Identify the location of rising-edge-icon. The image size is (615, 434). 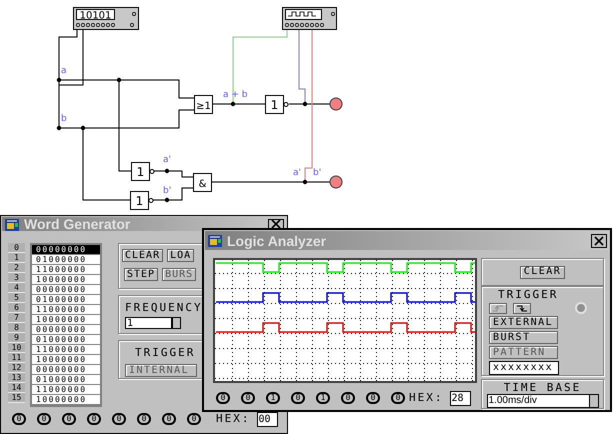
(498, 308).